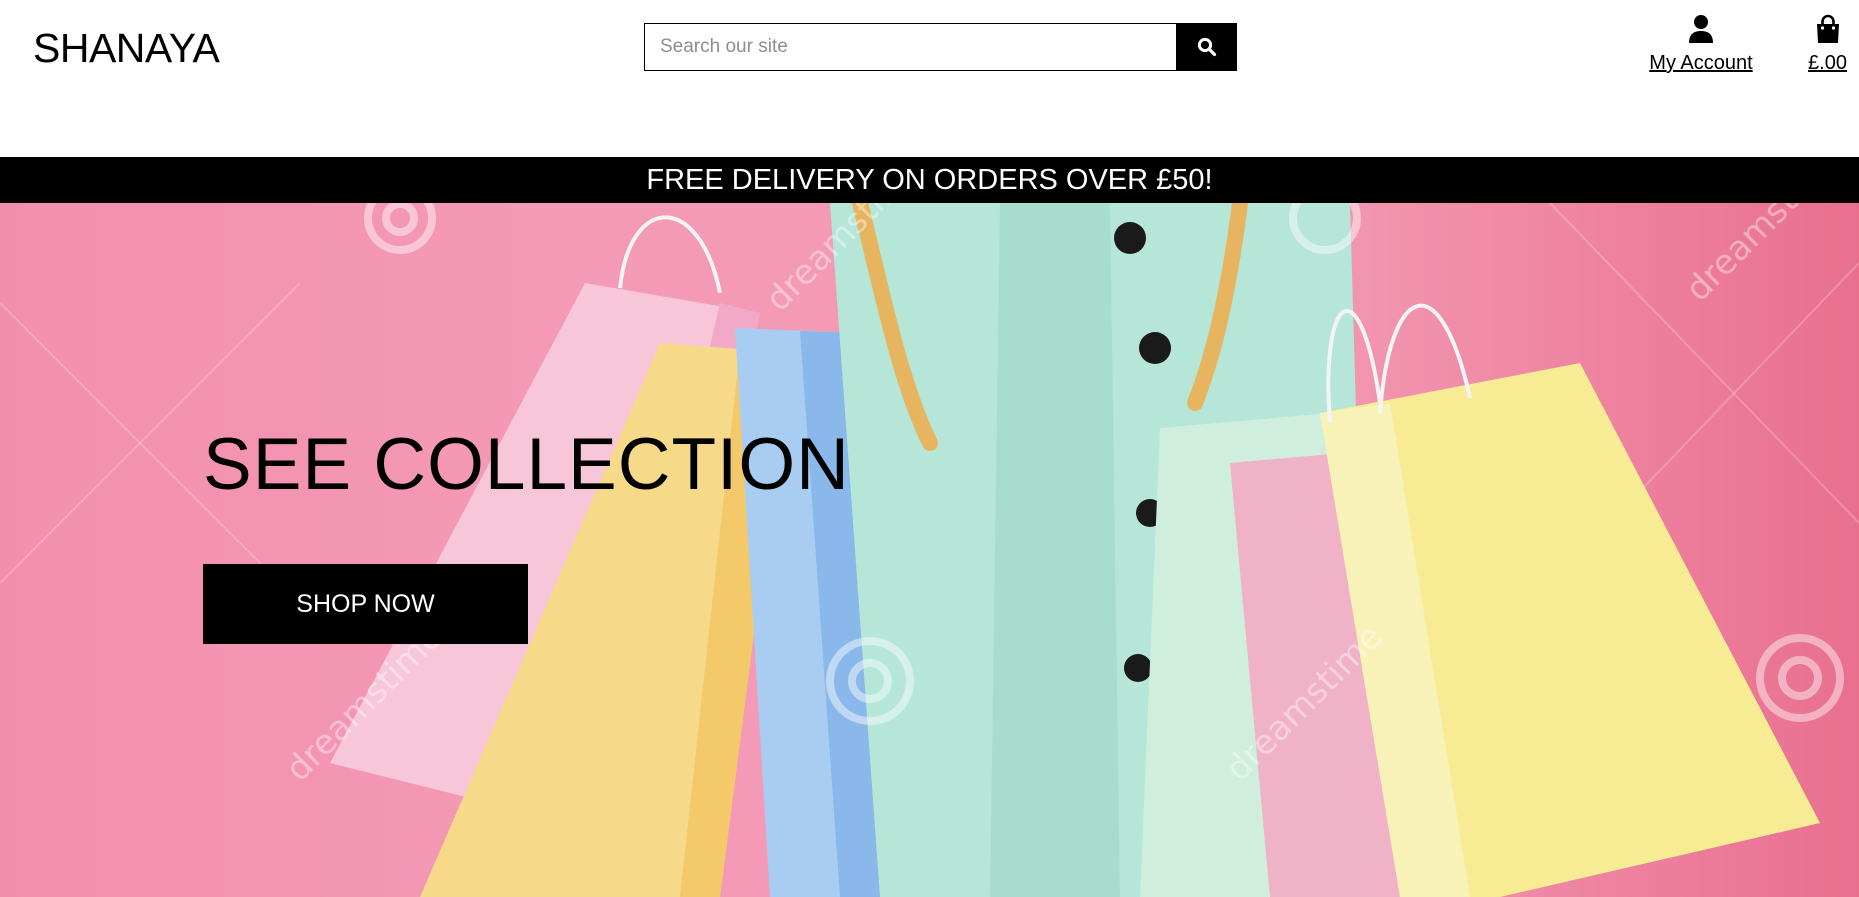 The height and width of the screenshot is (897, 1859). I want to click on my-account-label: My Account, so click(1701, 63).